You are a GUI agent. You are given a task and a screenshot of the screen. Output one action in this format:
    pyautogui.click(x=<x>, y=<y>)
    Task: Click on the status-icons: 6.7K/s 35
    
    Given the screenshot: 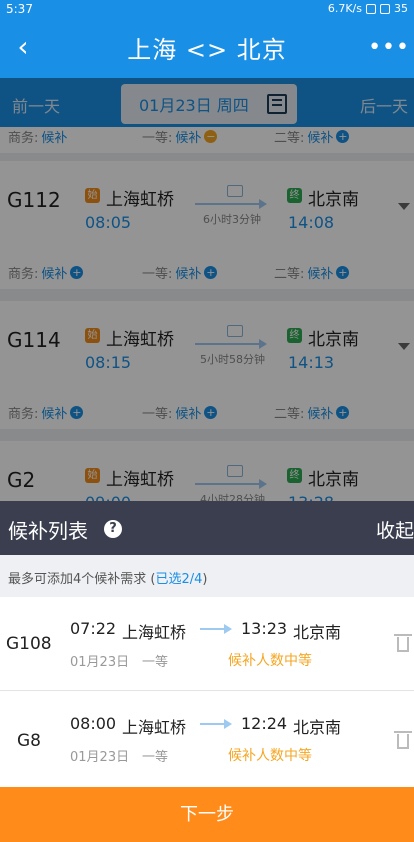 What is the action you would take?
    pyautogui.click(x=368, y=8)
    